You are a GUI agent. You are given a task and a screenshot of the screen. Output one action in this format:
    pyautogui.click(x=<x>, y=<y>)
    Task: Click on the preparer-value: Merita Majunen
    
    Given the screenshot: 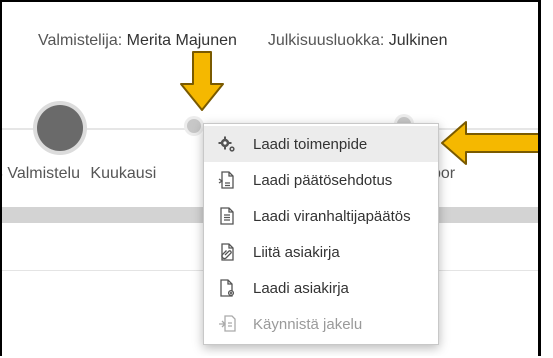 What is the action you would take?
    pyautogui.click(x=181, y=40)
    